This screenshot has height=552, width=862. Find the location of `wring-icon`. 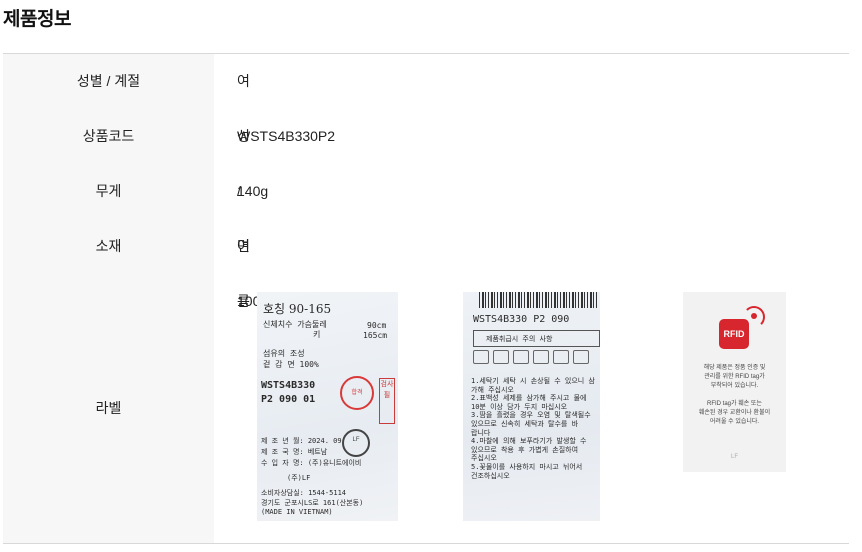

wring-icon is located at coordinates (581, 357).